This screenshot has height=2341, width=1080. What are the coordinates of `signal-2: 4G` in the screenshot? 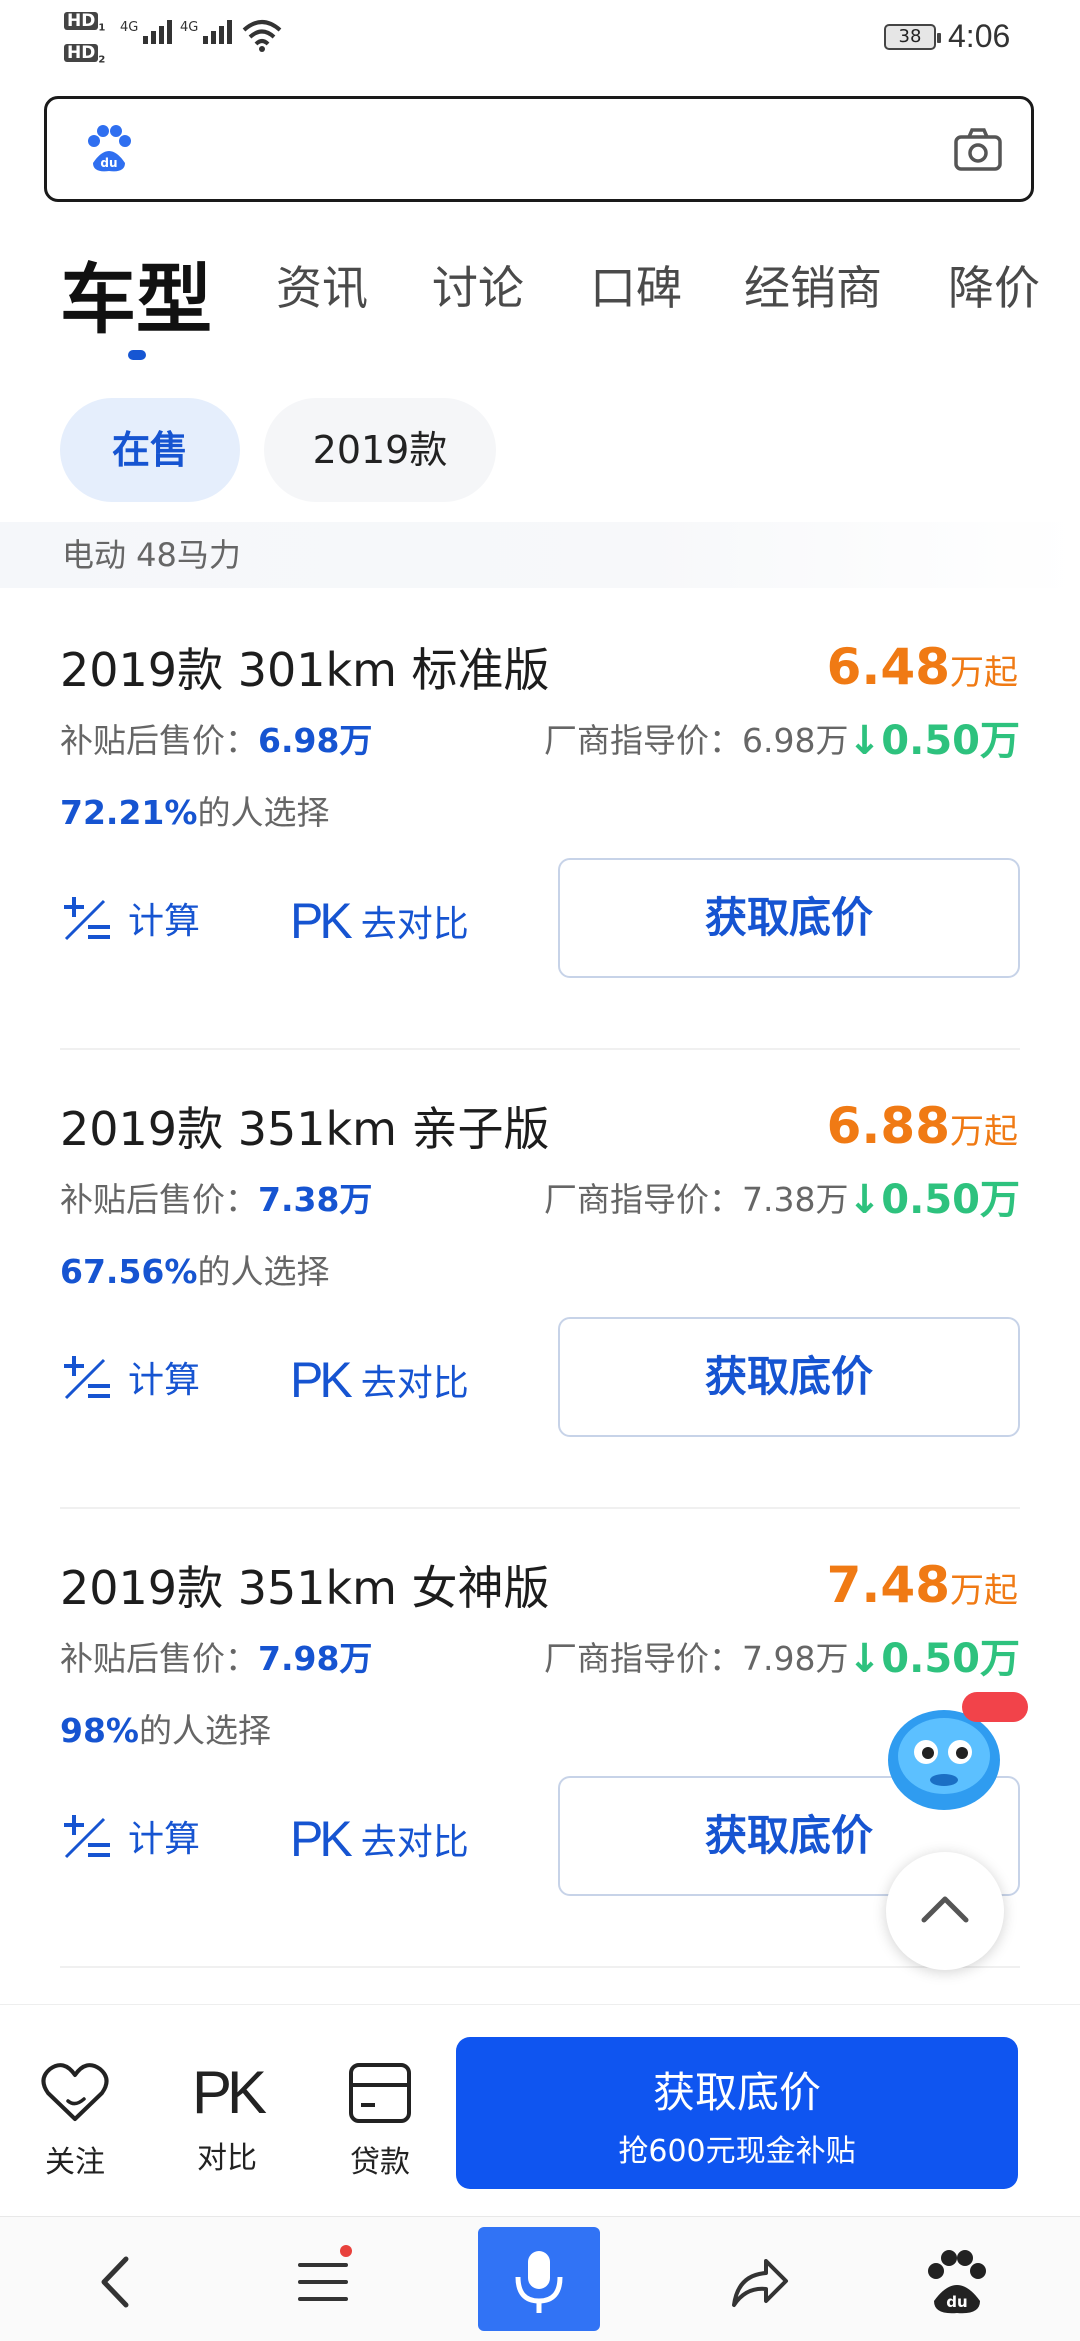 It's located at (207, 32).